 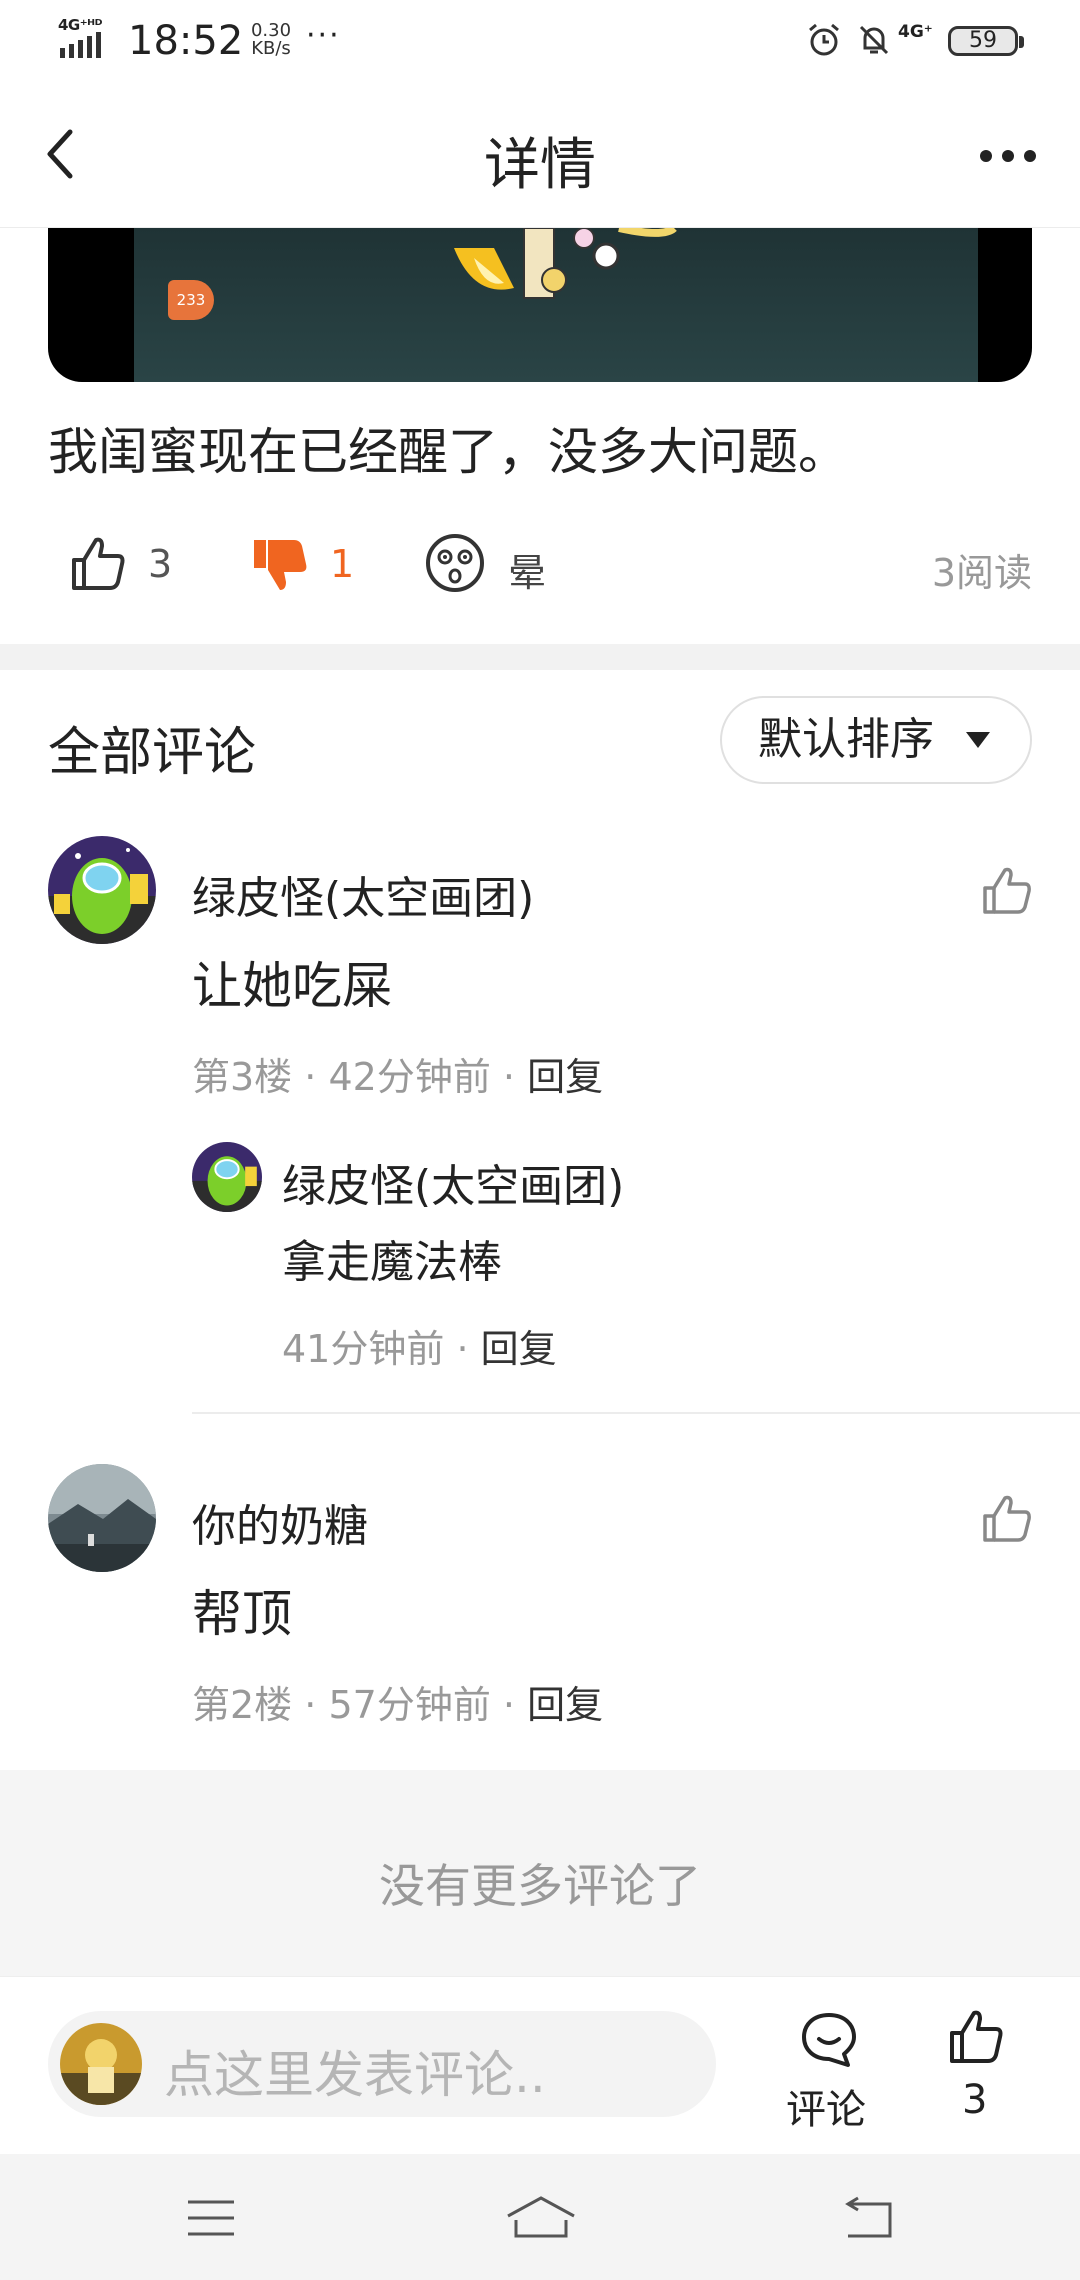 What do you see at coordinates (981, 573) in the screenshot?
I see `read-count: 3阅读` at bounding box center [981, 573].